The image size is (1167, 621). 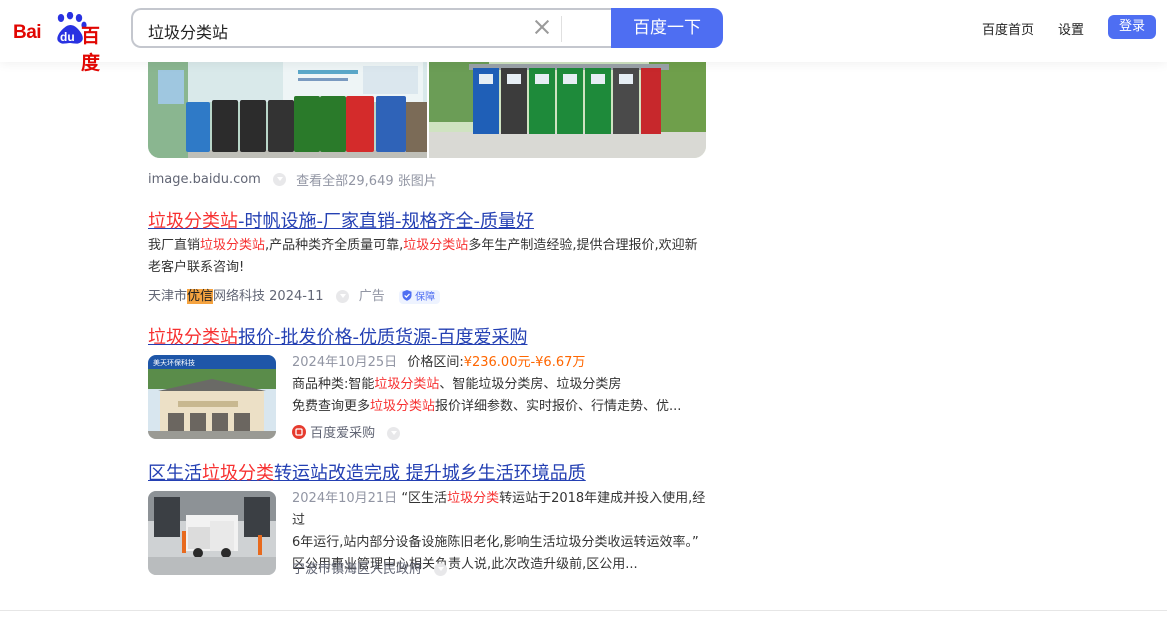 What do you see at coordinates (1071, 28) in the screenshot?
I see `settings-link: 设置` at bounding box center [1071, 28].